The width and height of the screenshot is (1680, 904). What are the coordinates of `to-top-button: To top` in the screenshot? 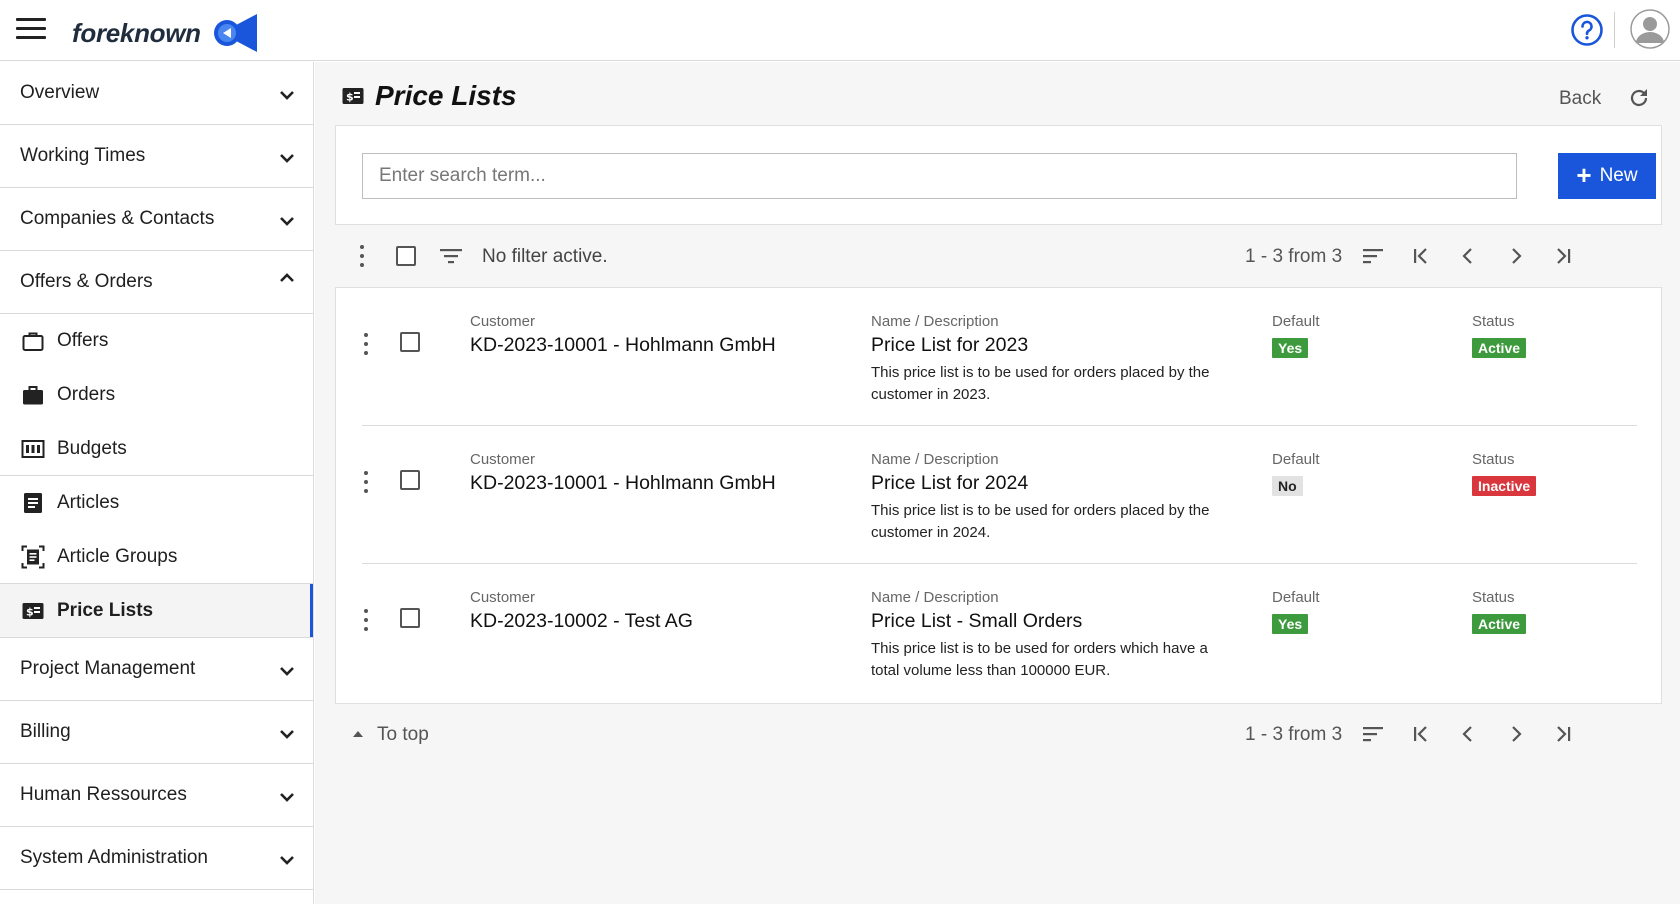 It's located at (391, 735).